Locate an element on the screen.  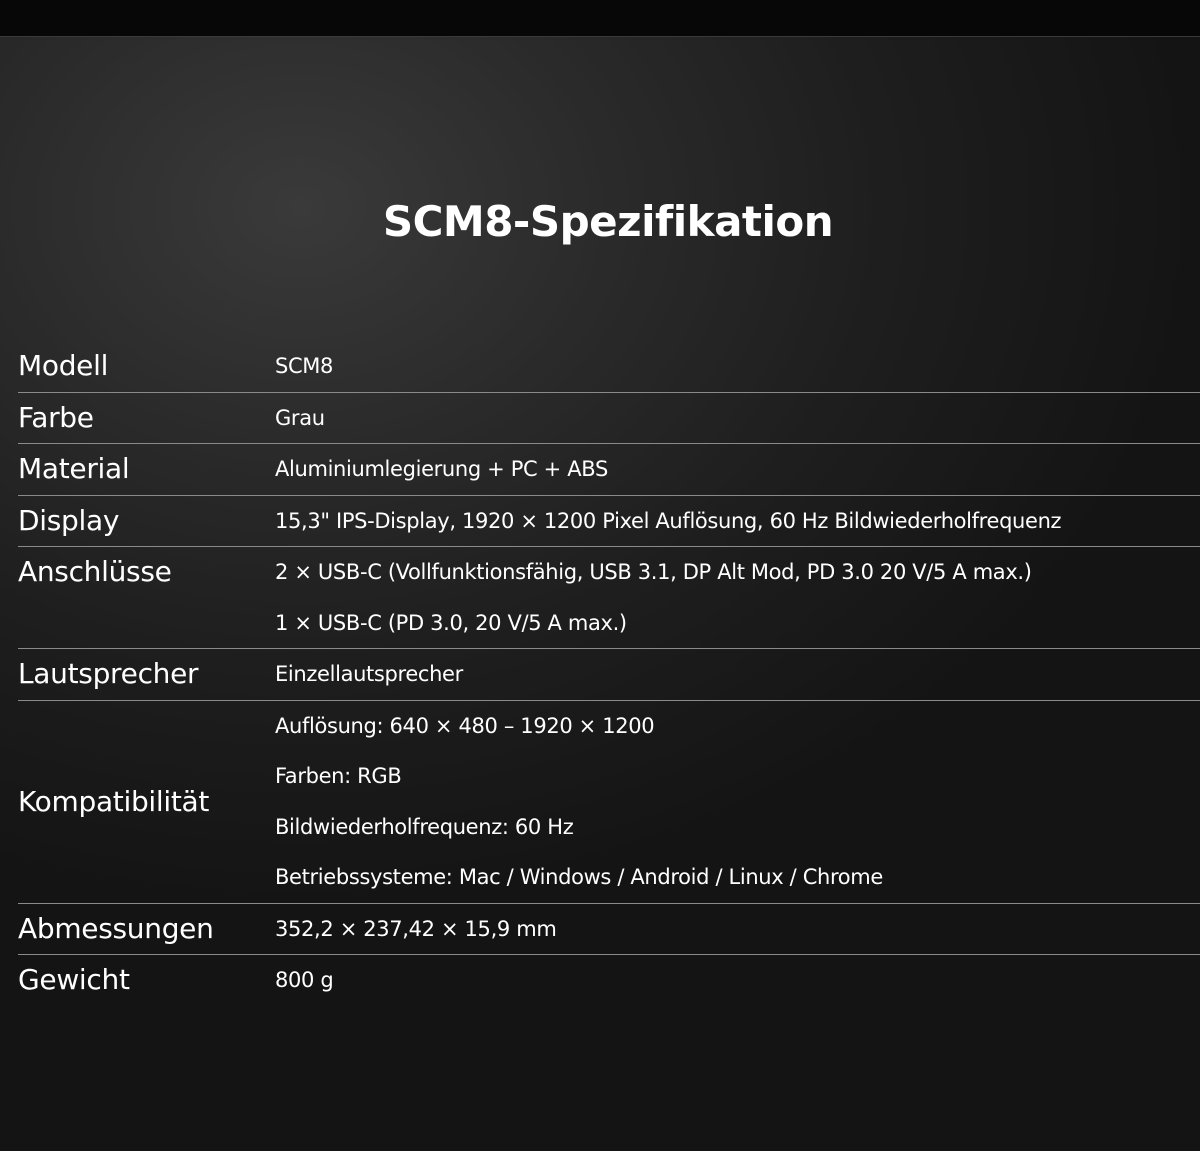
spec-row-lautsprecher: Lautsprecher Einzellautsprecher is located at coordinates (609, 675).